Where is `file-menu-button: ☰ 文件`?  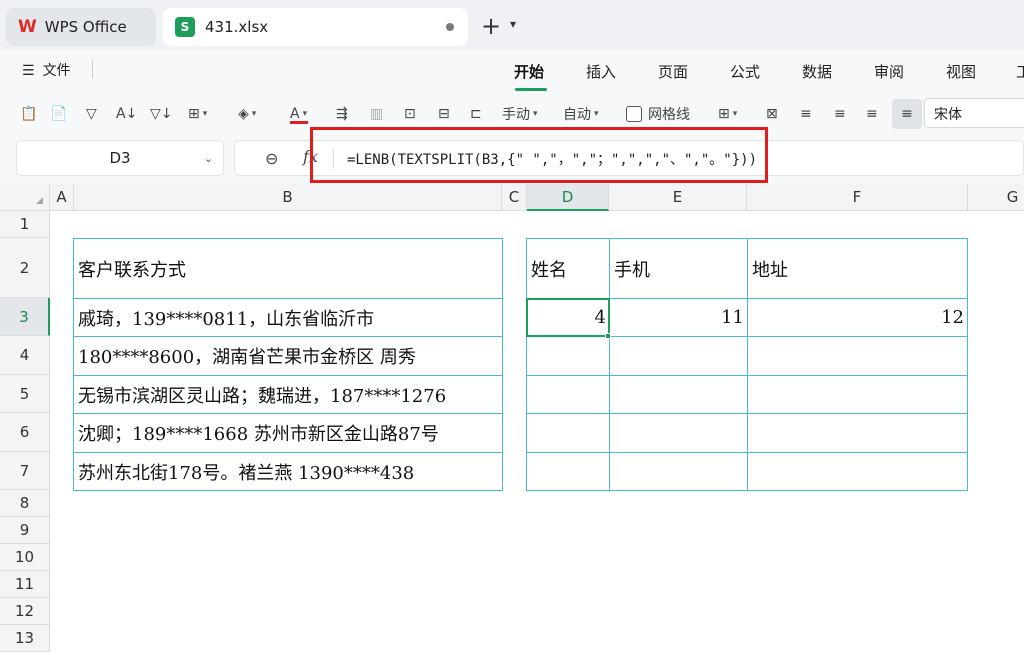 file-menu-button: ☰ 文件 is located at coordinates (46, 70).